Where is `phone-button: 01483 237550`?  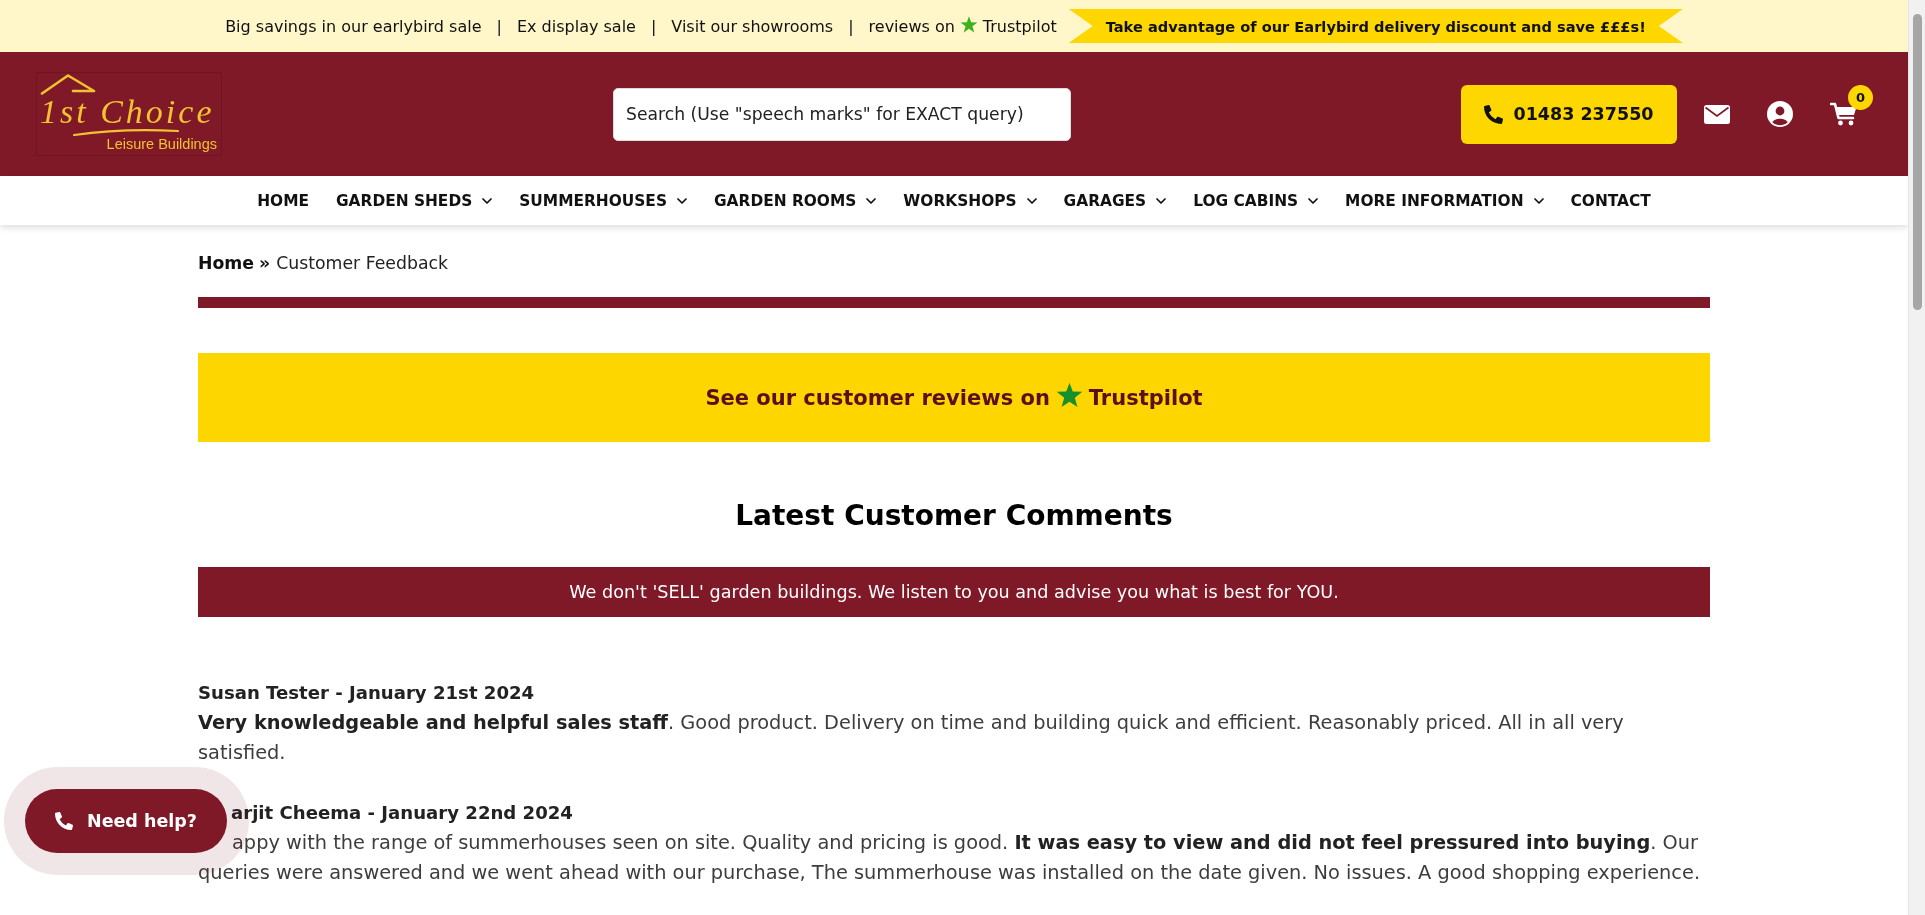 phone-button: 01483 237550 is located at coordinates (1569, 114).